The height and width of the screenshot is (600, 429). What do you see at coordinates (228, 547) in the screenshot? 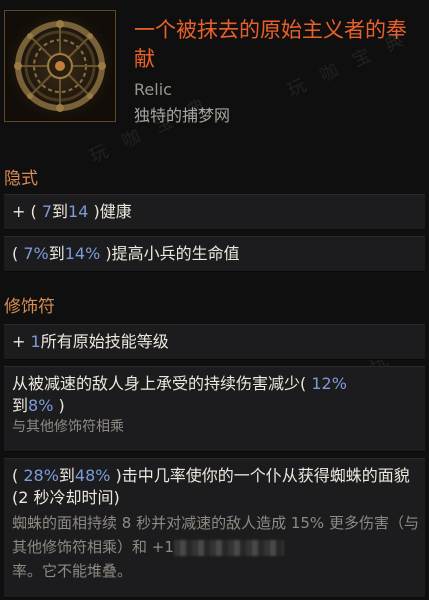
I see `censored-text` at bounding box center [228, 547].